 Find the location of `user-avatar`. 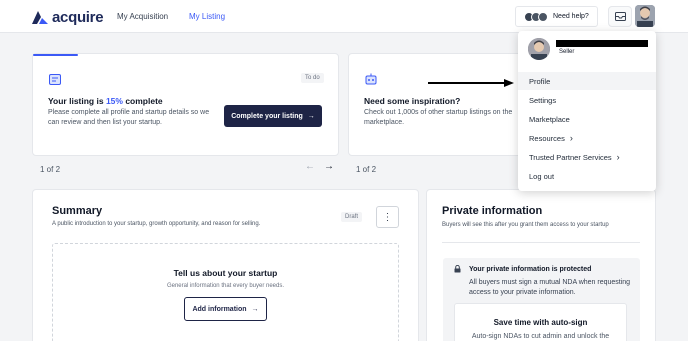

user-avatar is located at coordinates (645, 16).